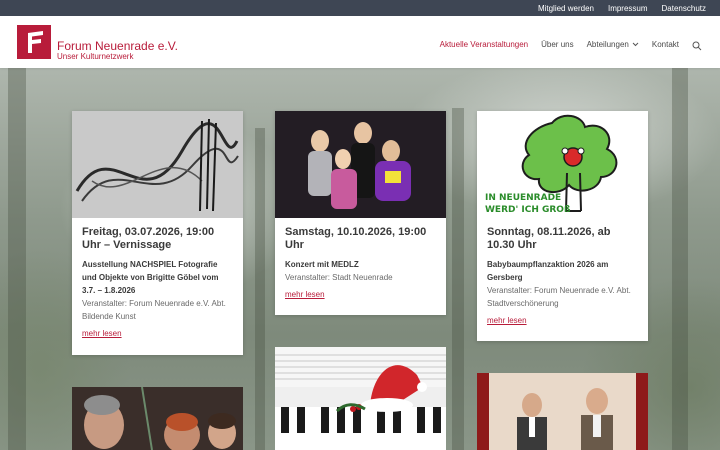 The image size is (720, 450). What do you see at coordinates (117, 46) in the screenshot?
I see `brand-title: Forum Neuenrade e.V.` at bounding box center [117, 46].